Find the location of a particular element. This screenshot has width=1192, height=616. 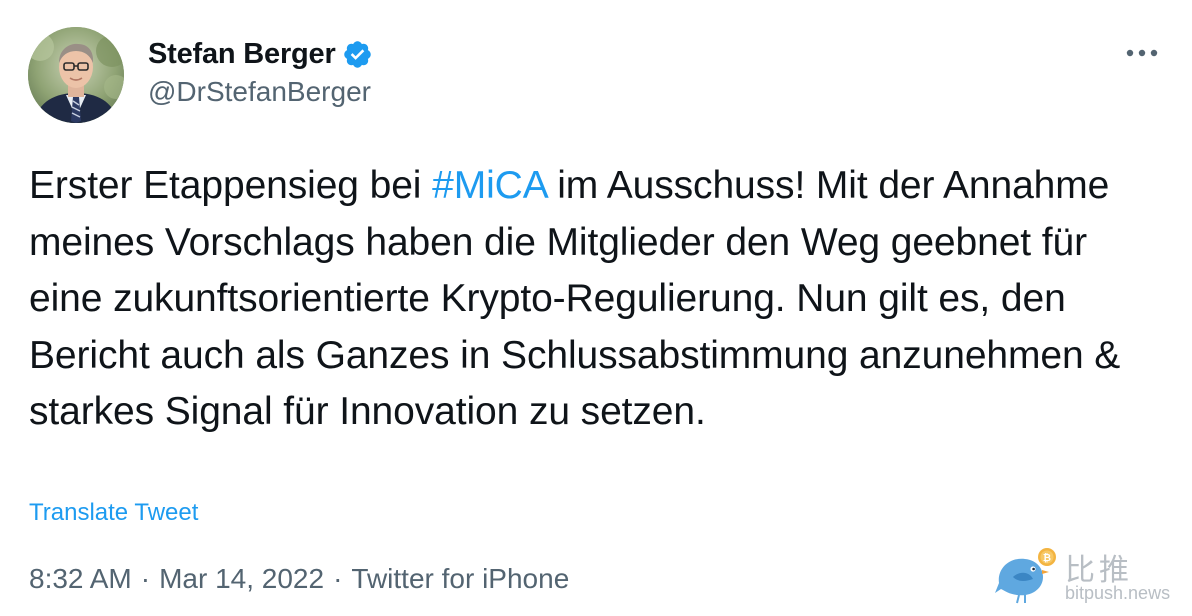

tweet-source: Twitter for iPhone is located at coordinates (460, 578).